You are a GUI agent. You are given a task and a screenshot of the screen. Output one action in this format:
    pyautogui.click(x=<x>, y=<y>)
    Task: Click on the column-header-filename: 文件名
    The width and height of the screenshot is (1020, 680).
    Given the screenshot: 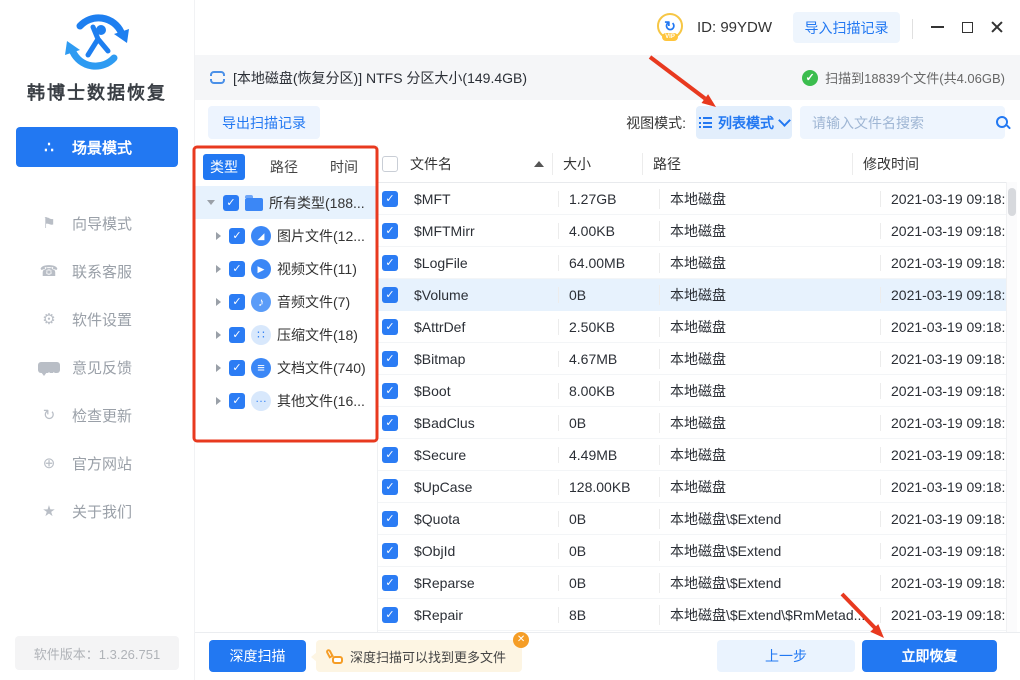 What is the action you would take?
    pyautogui.click(x=480, y=164)
    